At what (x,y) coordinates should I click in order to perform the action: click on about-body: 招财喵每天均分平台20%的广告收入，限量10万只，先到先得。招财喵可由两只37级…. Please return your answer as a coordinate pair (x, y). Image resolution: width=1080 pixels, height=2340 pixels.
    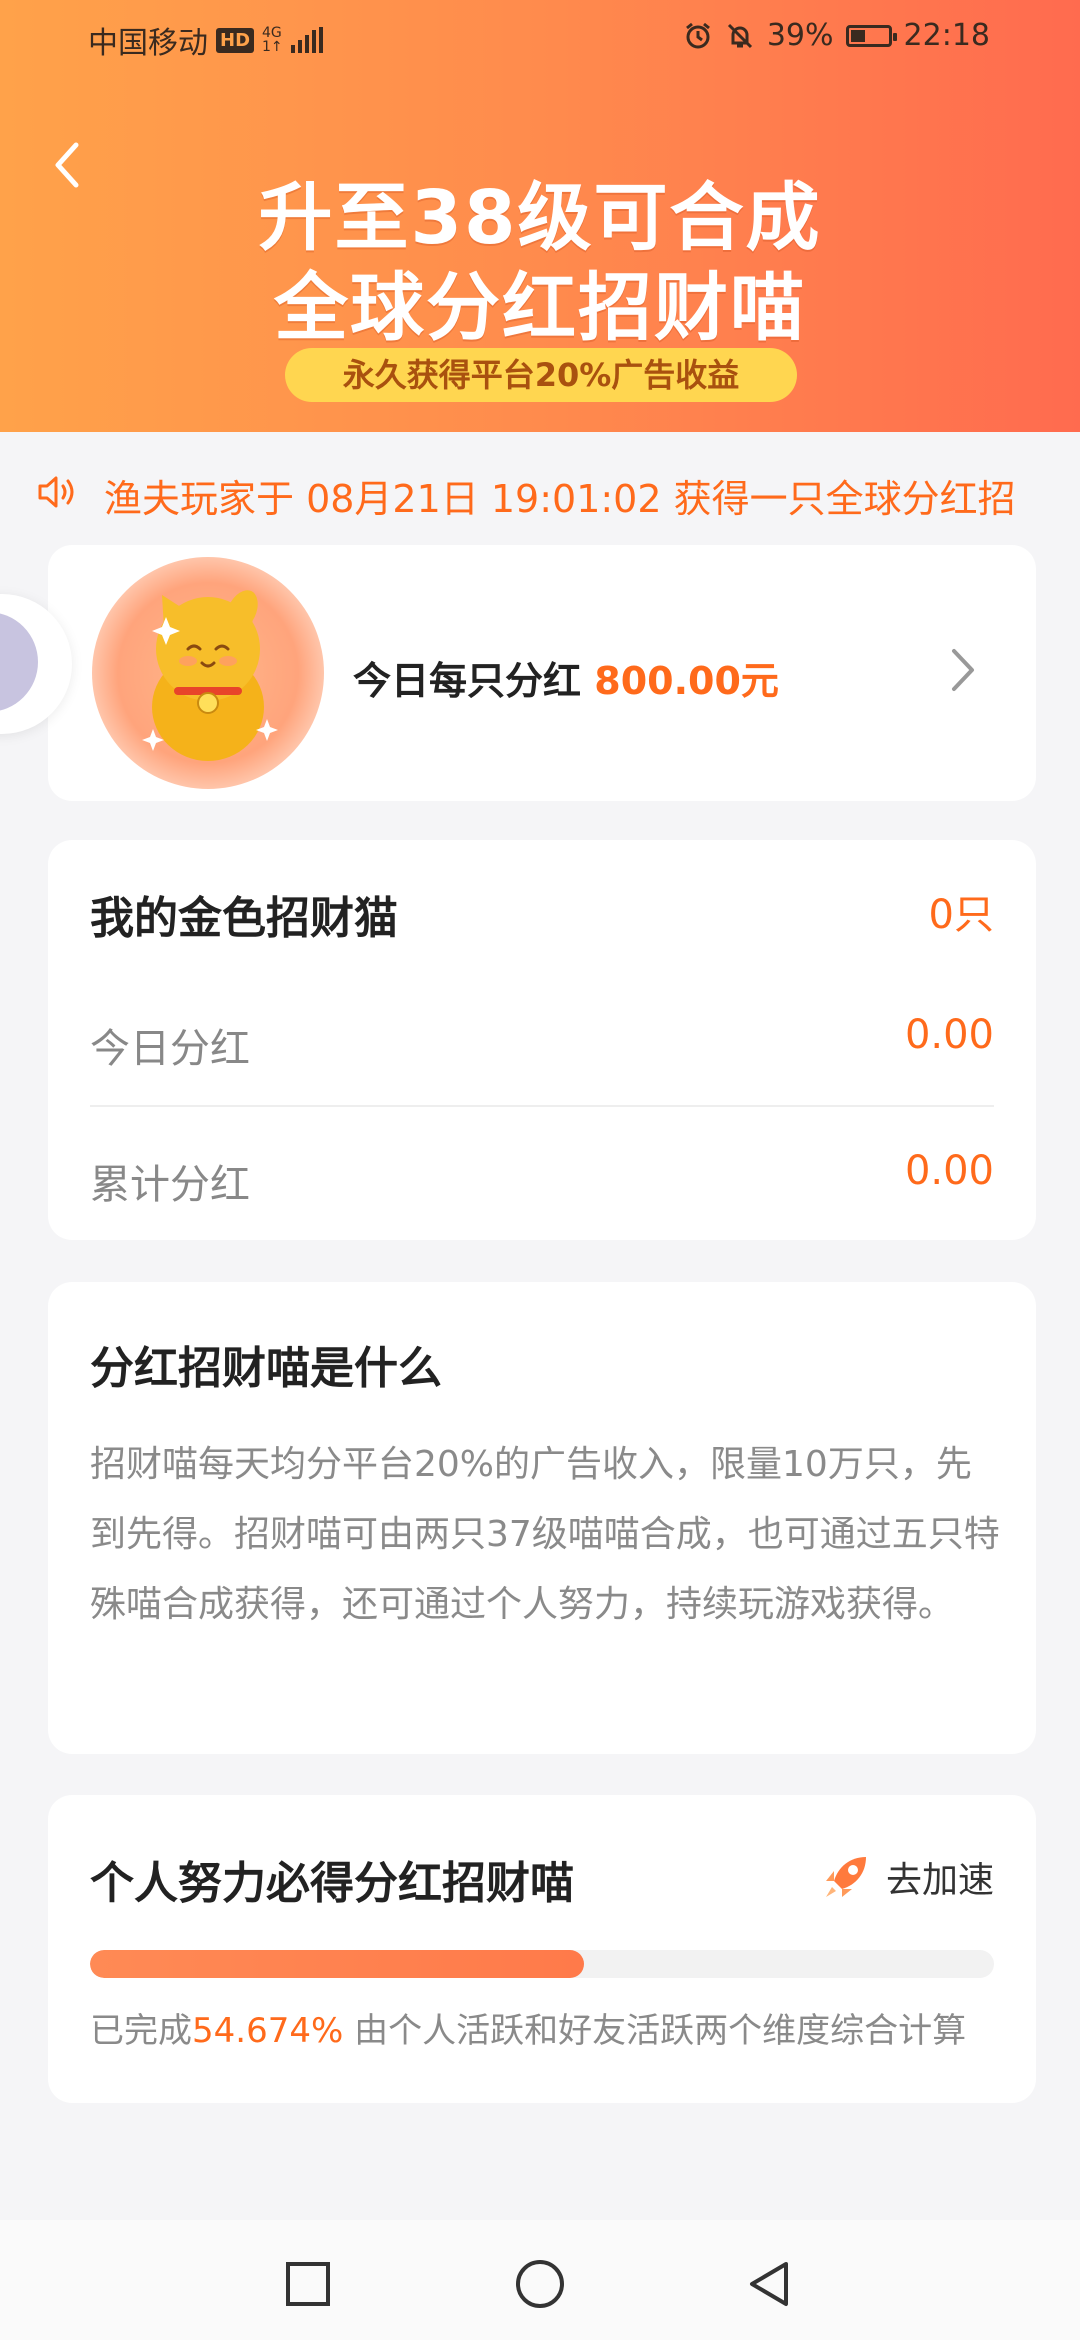
    Looking at the image, I should click on (545, 1534).